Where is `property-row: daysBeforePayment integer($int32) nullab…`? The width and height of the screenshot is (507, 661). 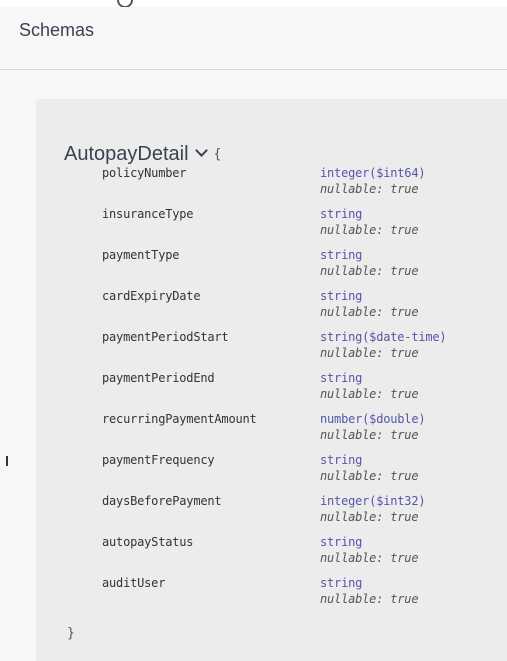 property-row: daysBeforePayment integer($int32) nullab… is located at coordinates (302, 514).